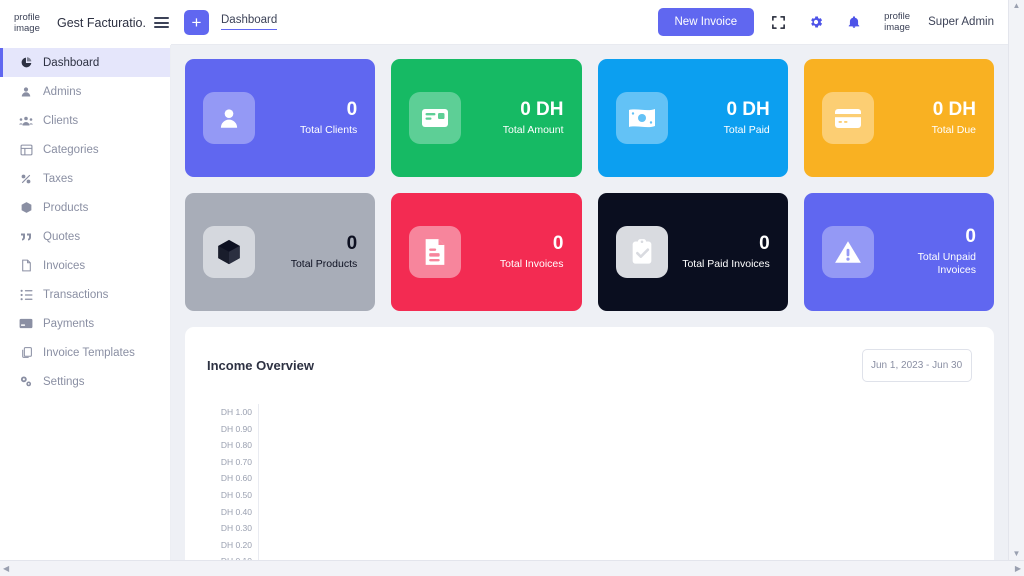  Describe the element at coordinates (26, 265) in the screenshot. I see `document-icon` at that location.